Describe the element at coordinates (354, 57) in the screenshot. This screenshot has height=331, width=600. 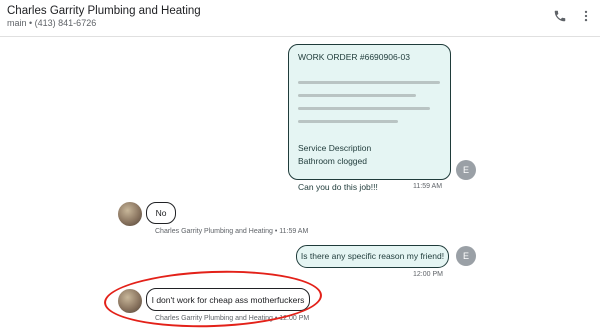
I see `work-order-number: WORK ORDER #6690906-03` at that location.